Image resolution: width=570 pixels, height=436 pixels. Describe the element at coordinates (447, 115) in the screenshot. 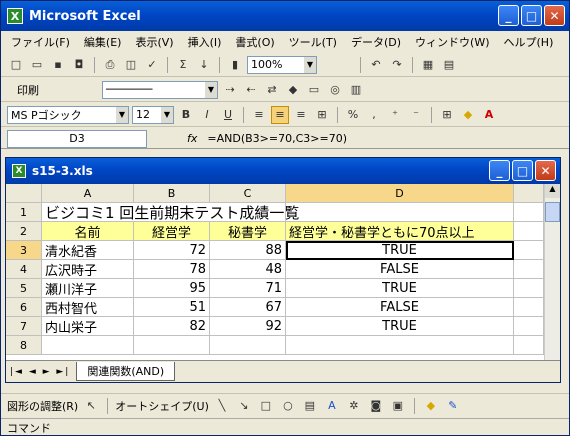

I see `borders-icon: ⊞` at that location.